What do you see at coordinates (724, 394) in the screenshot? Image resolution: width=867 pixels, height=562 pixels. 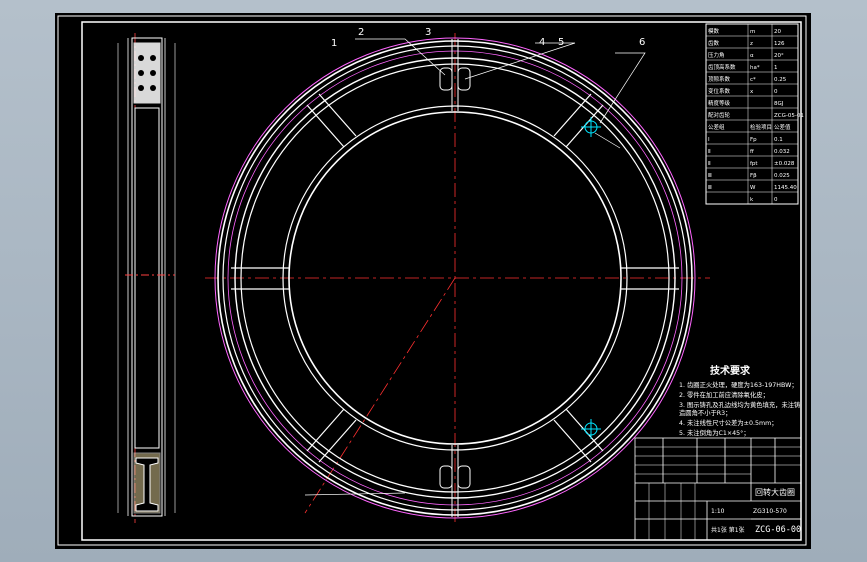 I see `tech-req-line-2: 2. 零件在加工前应清除氧化皮；` at bounding box center [724, 394].